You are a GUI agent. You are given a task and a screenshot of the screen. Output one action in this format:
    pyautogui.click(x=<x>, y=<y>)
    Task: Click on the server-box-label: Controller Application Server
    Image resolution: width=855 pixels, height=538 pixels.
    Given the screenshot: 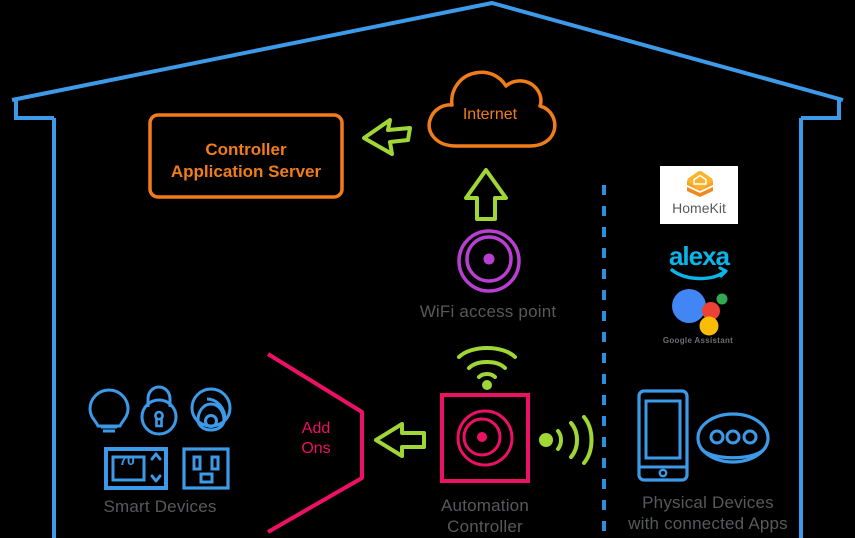 What is the action you would take?
    pyautogui.click(x=246, y=161)
    